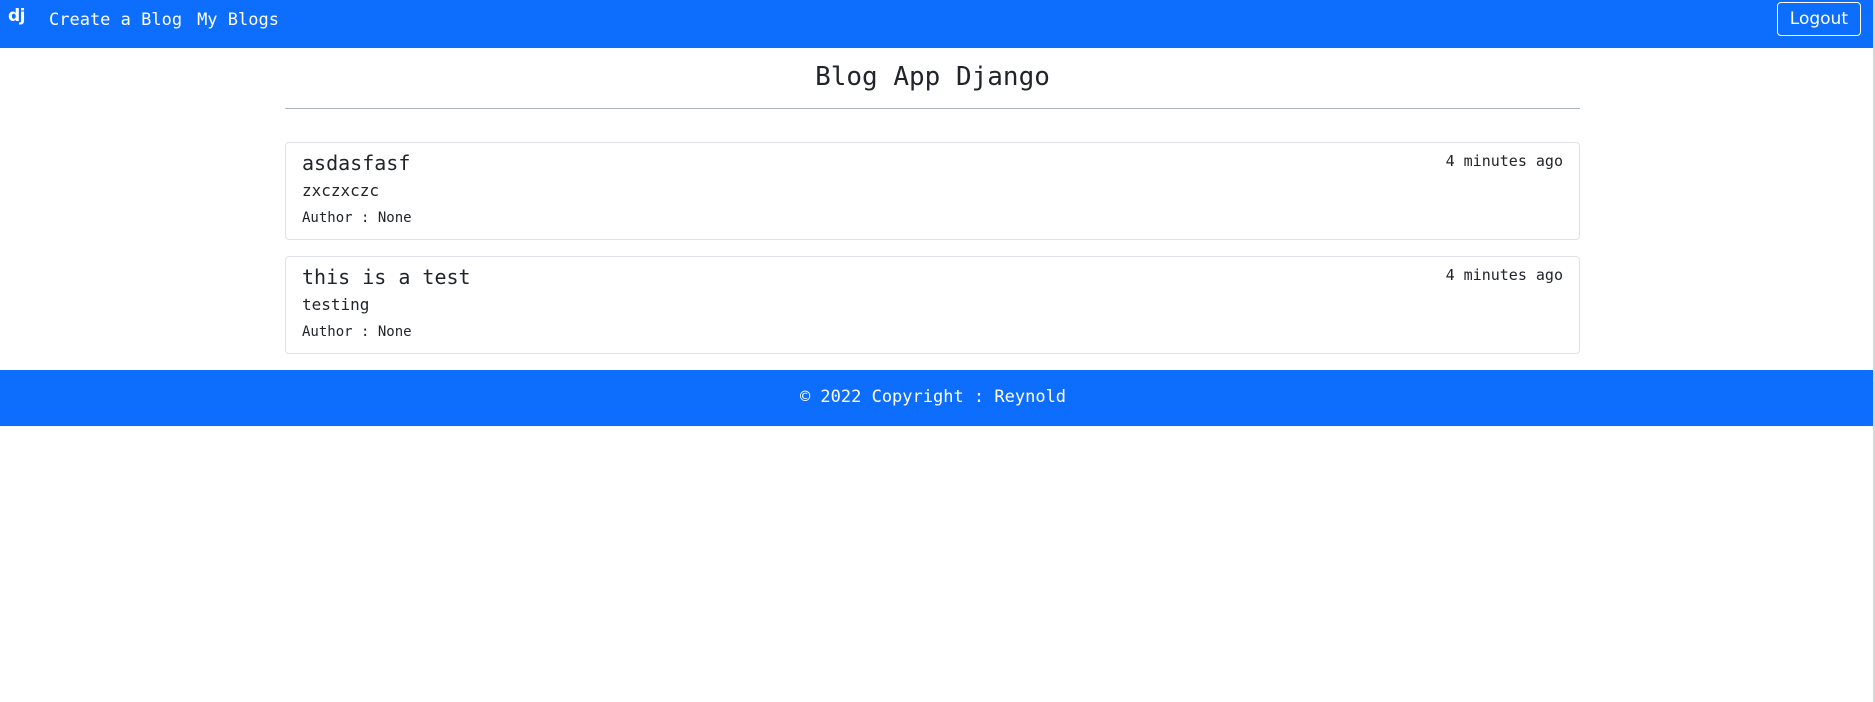 The width and height of the screenshot is (1875, 702). I want to click on footer: © 2022 Copyright : Reynold, so click(936, 398).